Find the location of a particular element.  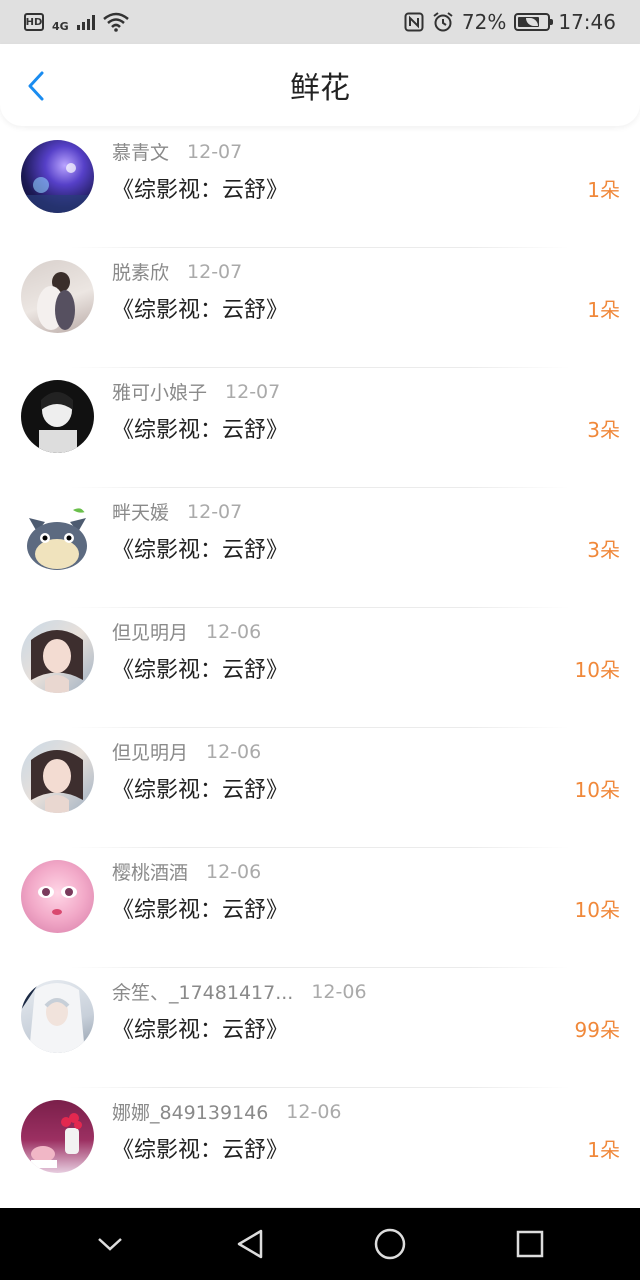

nav-home-button is located at coordinates (390, 1244).